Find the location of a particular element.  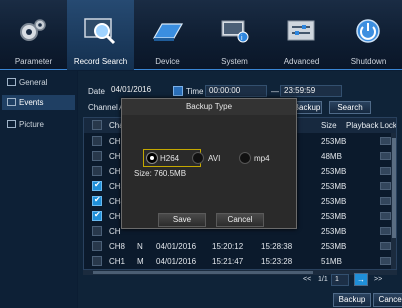

nav-parameter: Parameter is located at coordinates (33, 35).